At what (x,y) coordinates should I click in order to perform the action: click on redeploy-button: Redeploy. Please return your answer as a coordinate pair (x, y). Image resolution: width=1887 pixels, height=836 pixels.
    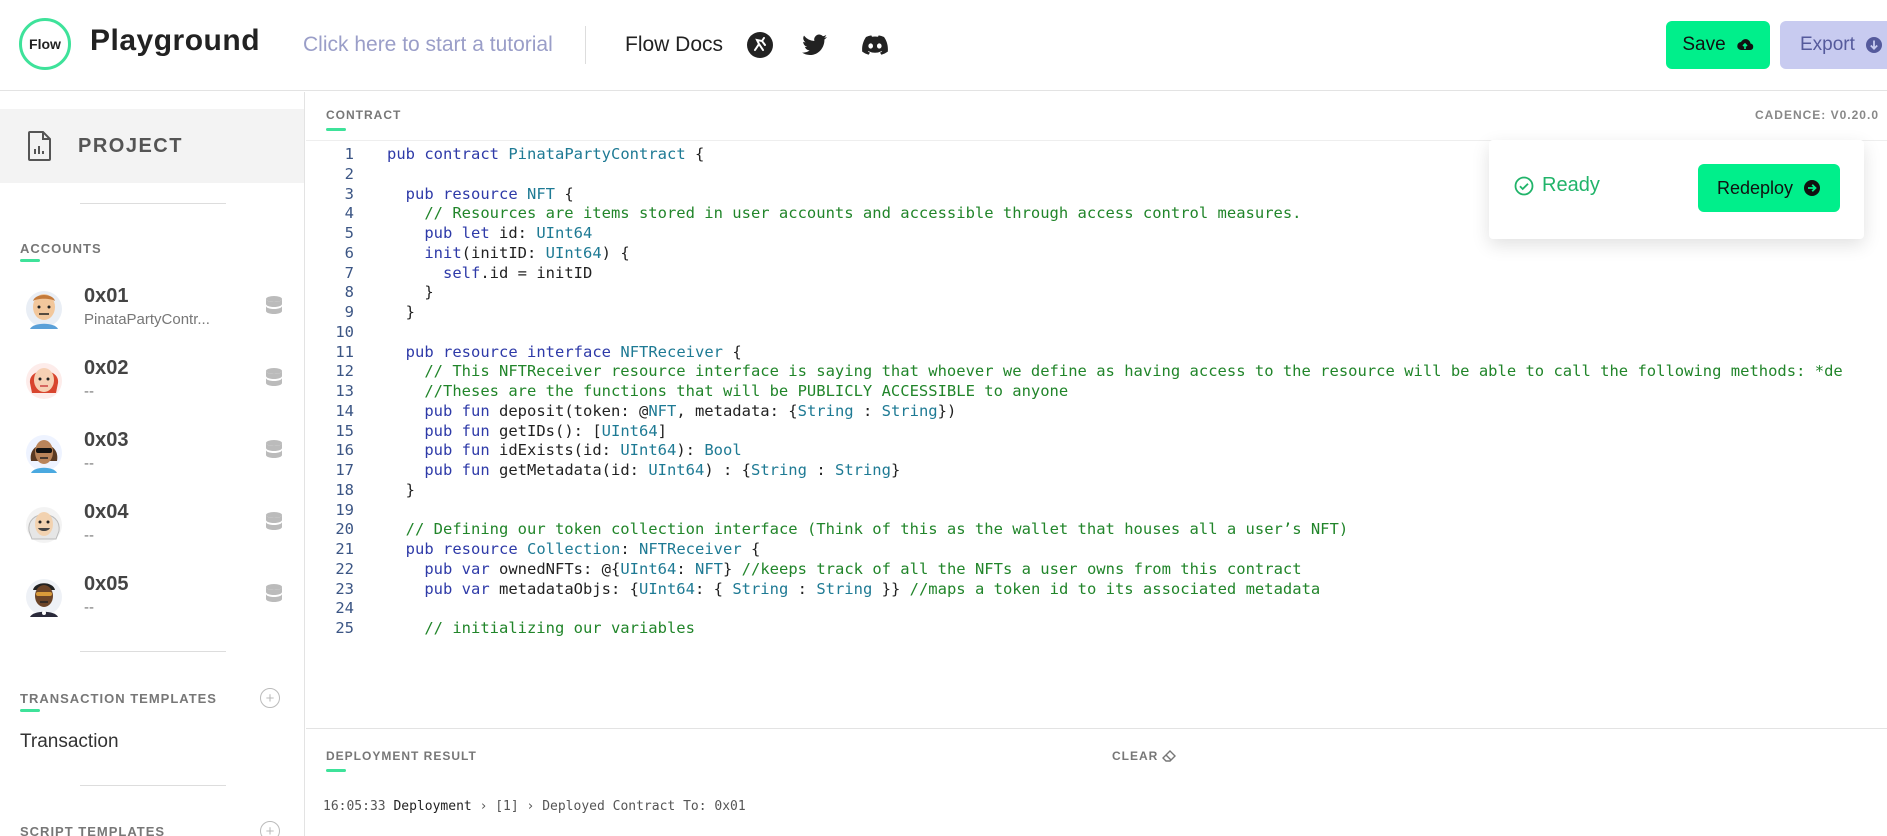
    Looking at the image, I should click on (1769, 188).